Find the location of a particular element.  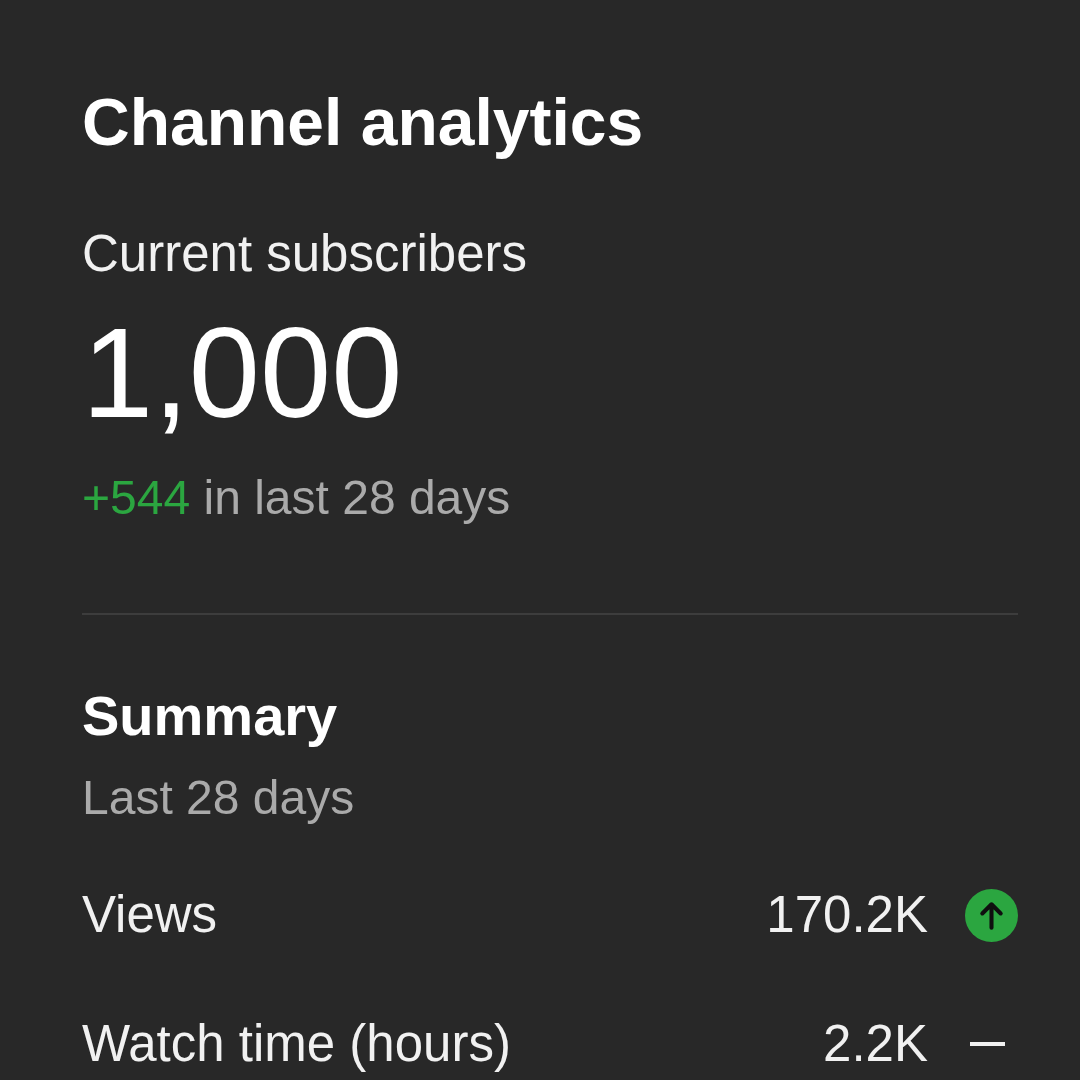

summary-period: Last 28 days is located at coordinates (218, 798).